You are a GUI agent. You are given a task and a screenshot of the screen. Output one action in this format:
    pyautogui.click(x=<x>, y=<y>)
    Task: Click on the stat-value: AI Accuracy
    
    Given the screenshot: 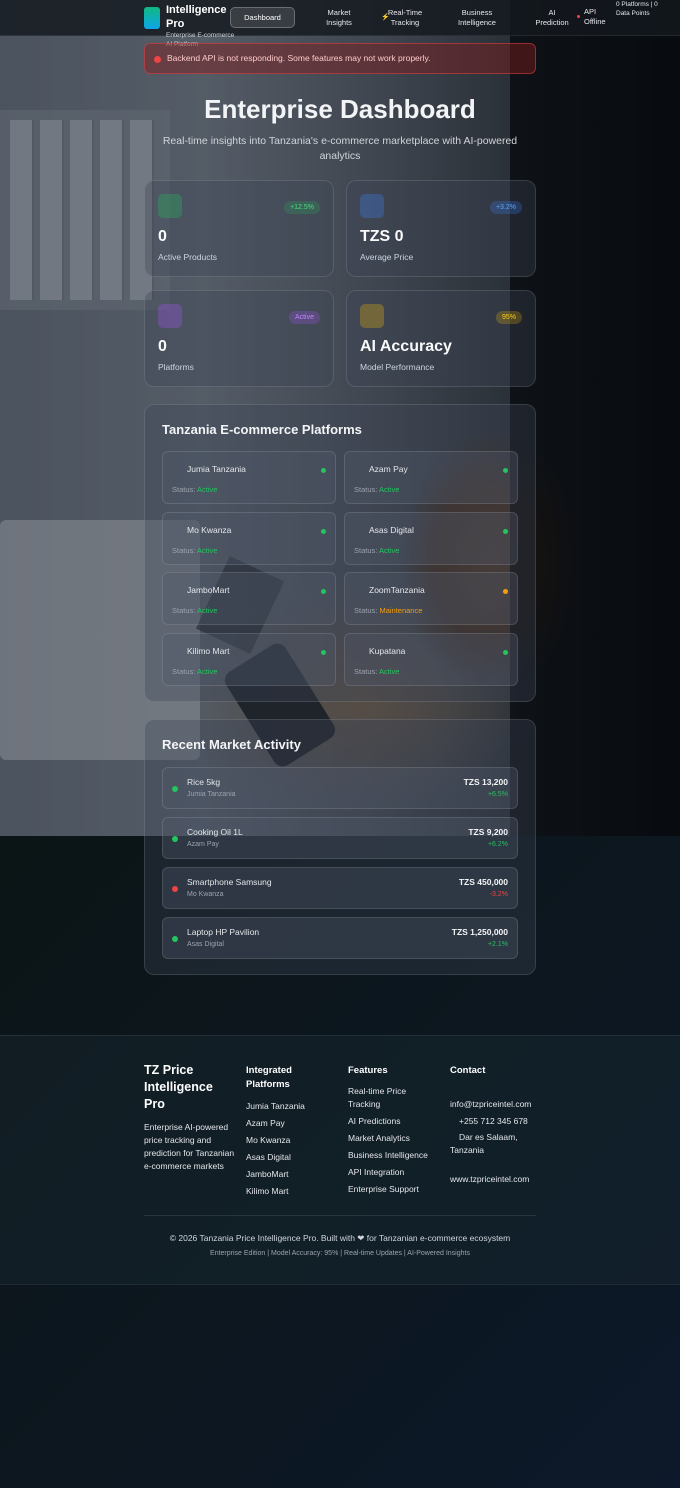 What is the action you would take?
    pyautogui.click(x=406, y=346)
    